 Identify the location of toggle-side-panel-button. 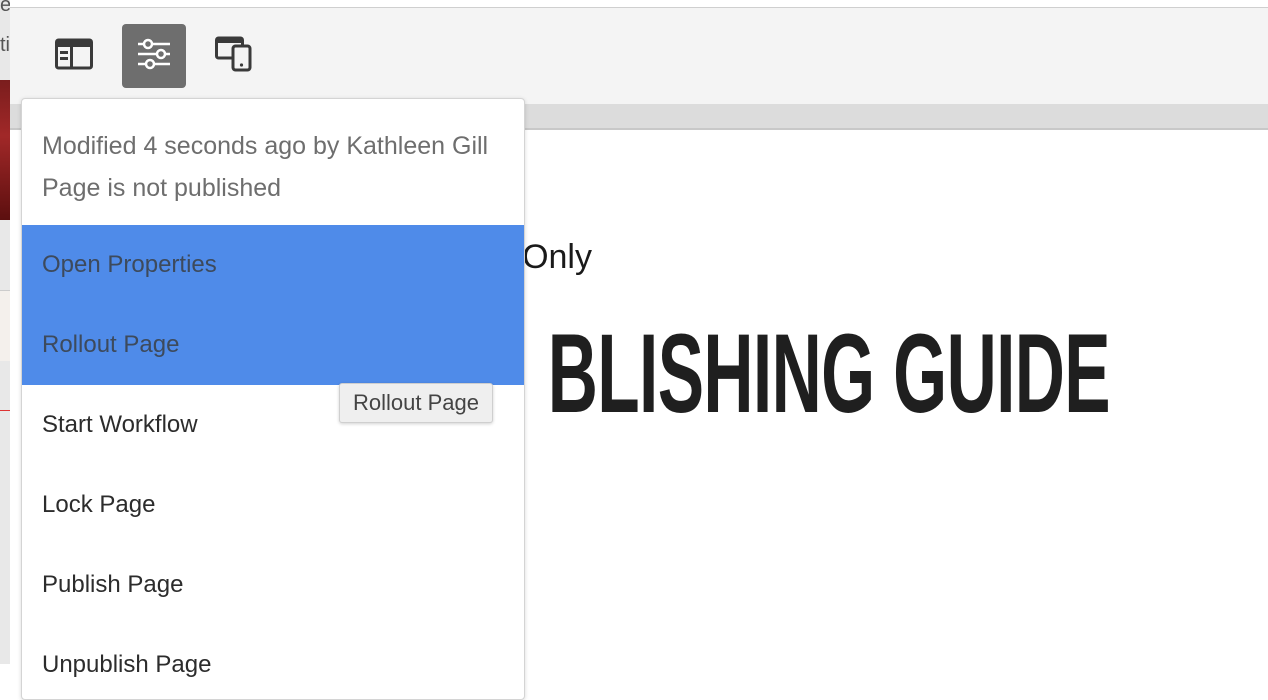
(74, 56).